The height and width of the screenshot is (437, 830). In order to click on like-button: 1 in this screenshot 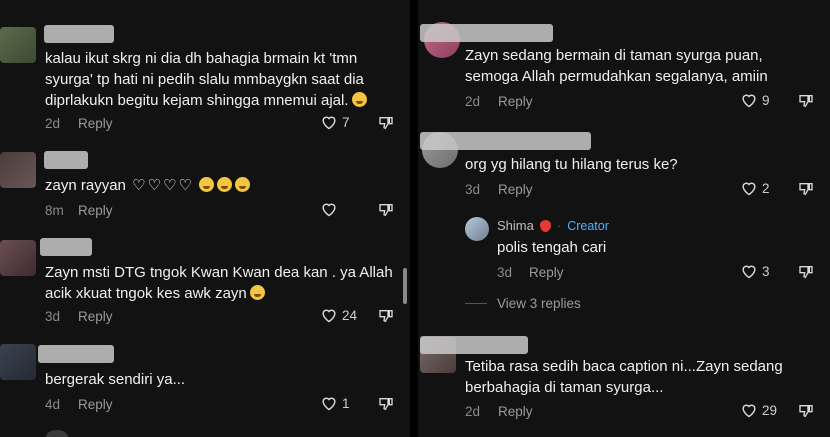, I will do `click(335, 403)`.